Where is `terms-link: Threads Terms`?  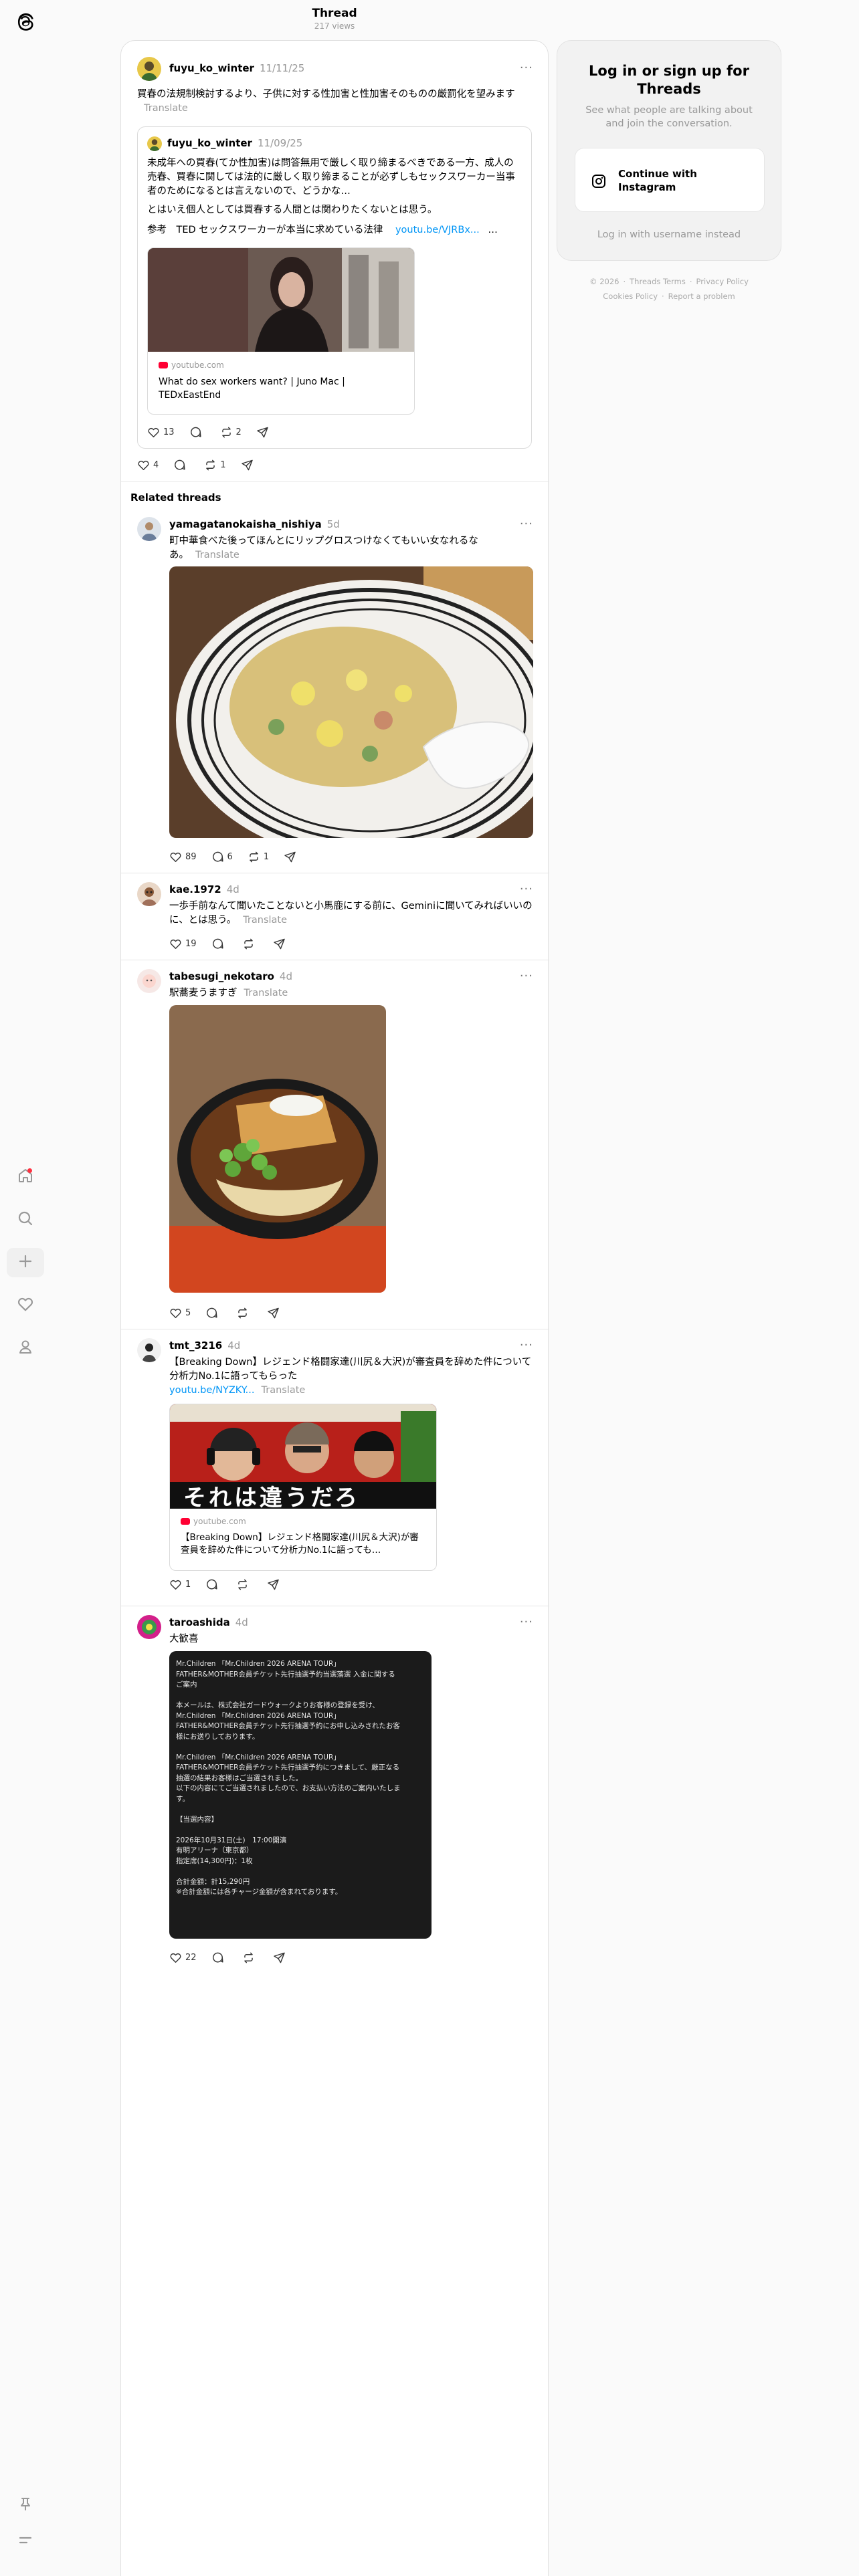
terms-link: Threads Terms is located at coordinates (658, 281).